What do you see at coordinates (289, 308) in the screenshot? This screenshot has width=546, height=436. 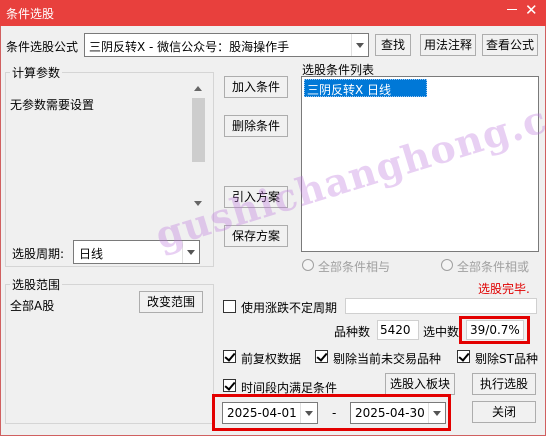 I see `indefinite-period-label: 使用涨跌不定周期` at bounding box center [289, 308].